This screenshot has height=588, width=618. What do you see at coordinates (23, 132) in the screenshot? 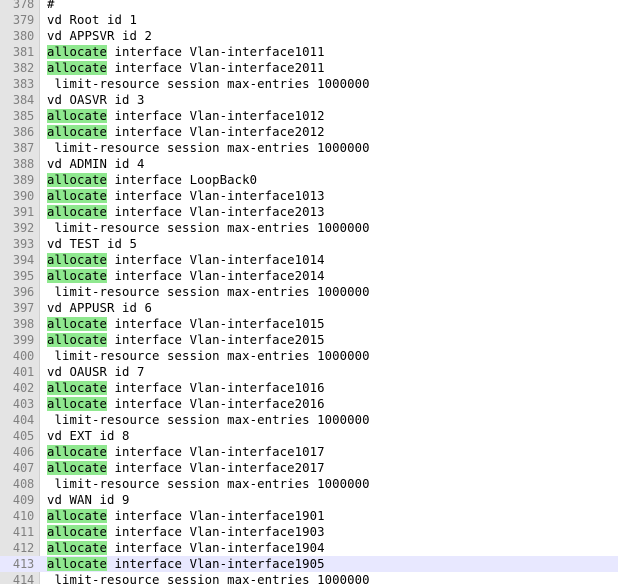
I see `line-number: 386` at bounding box center [23, 132].